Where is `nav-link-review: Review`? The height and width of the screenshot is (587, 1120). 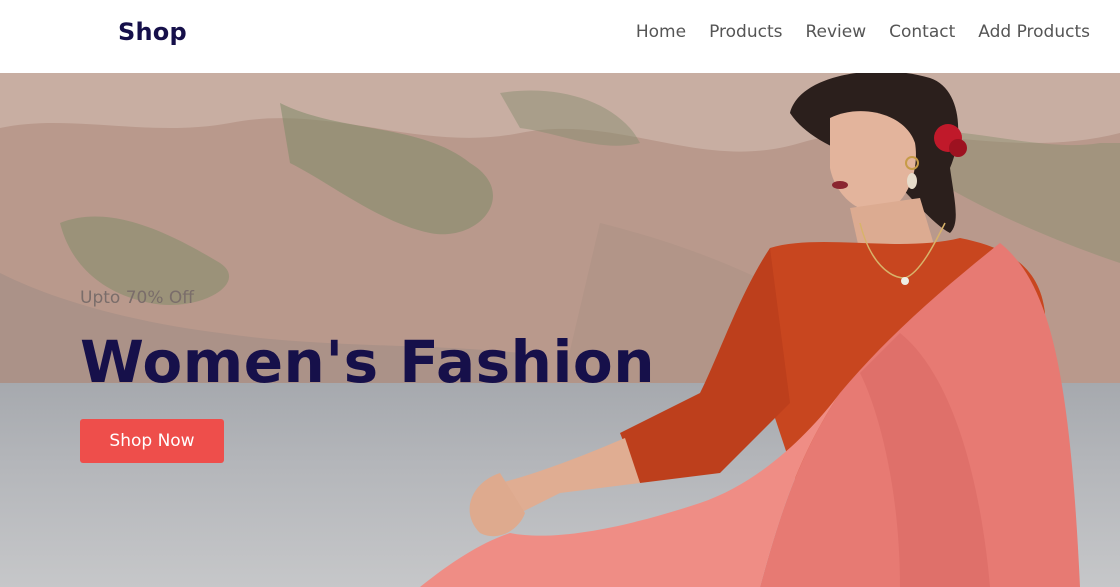
nav-link-review: Review is located at coordinates (835, 32).